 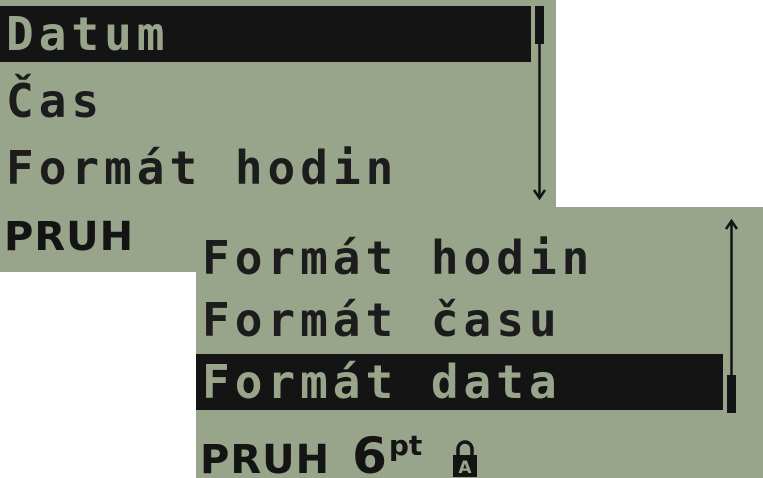 I want to click on status-bar-bottom: PRUH 6pt A, so click(x=337, y=447).